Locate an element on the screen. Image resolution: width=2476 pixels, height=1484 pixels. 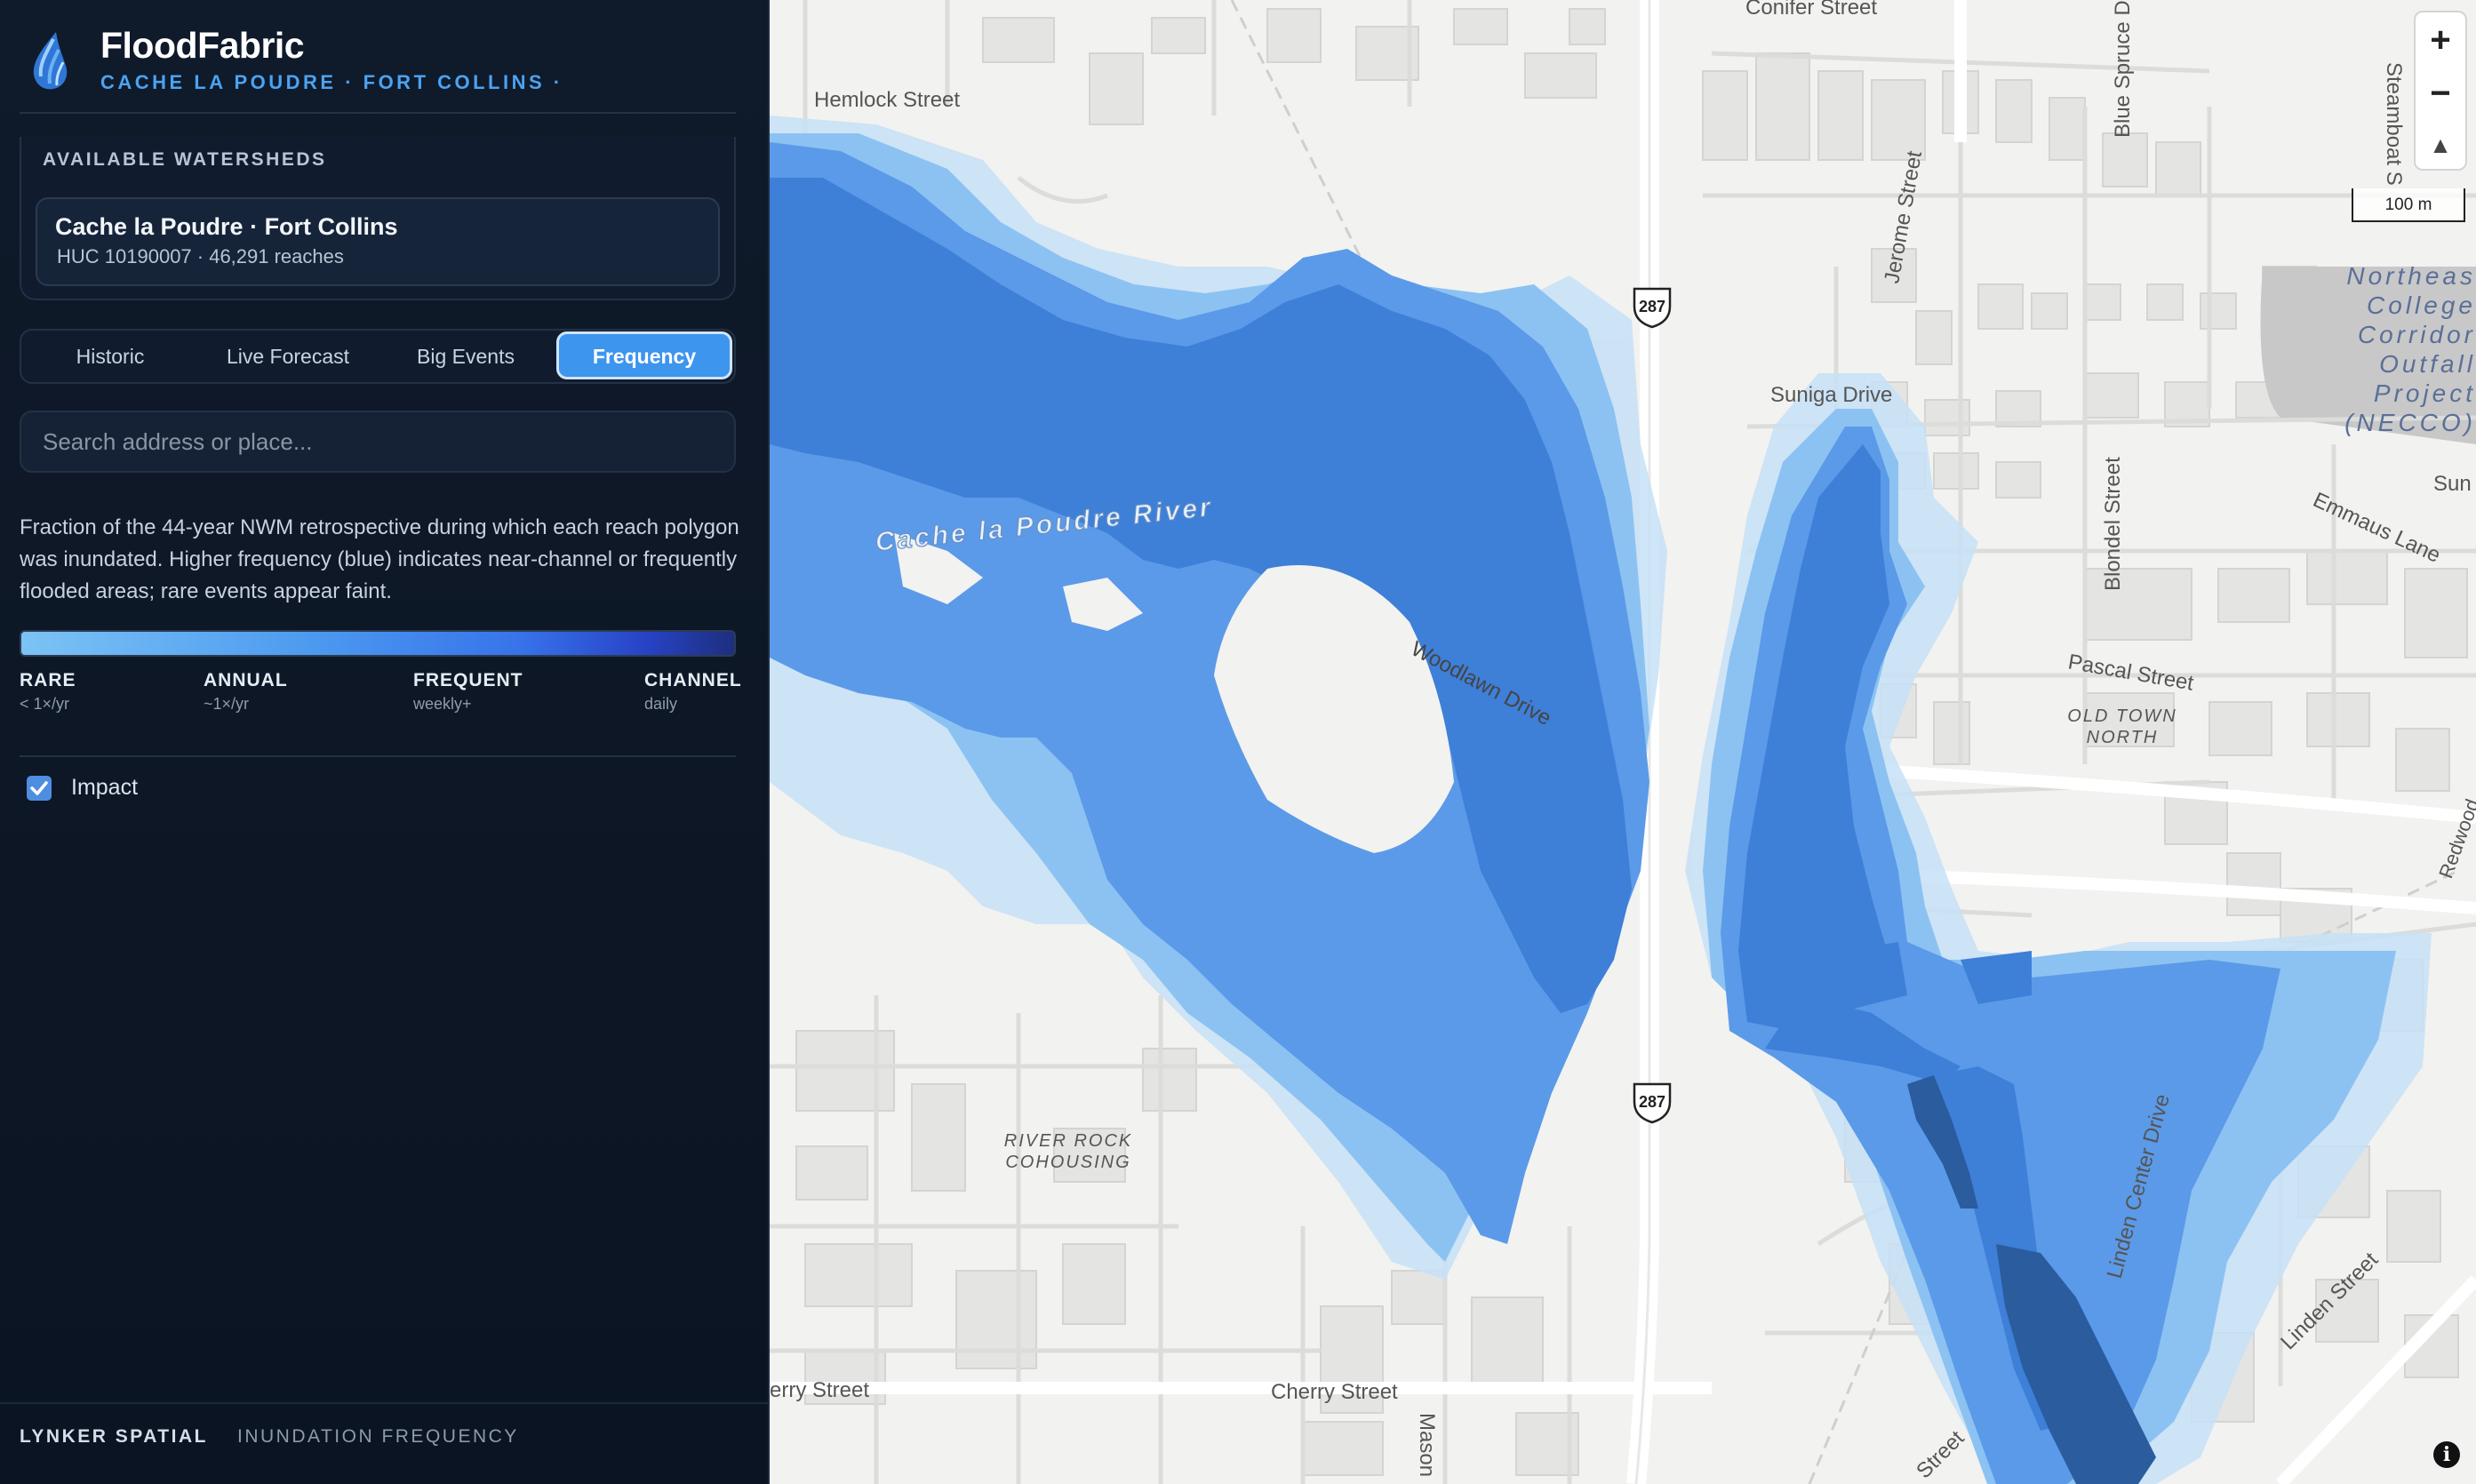
compass-icon: ▲ is located at coordinates (2440, 145).